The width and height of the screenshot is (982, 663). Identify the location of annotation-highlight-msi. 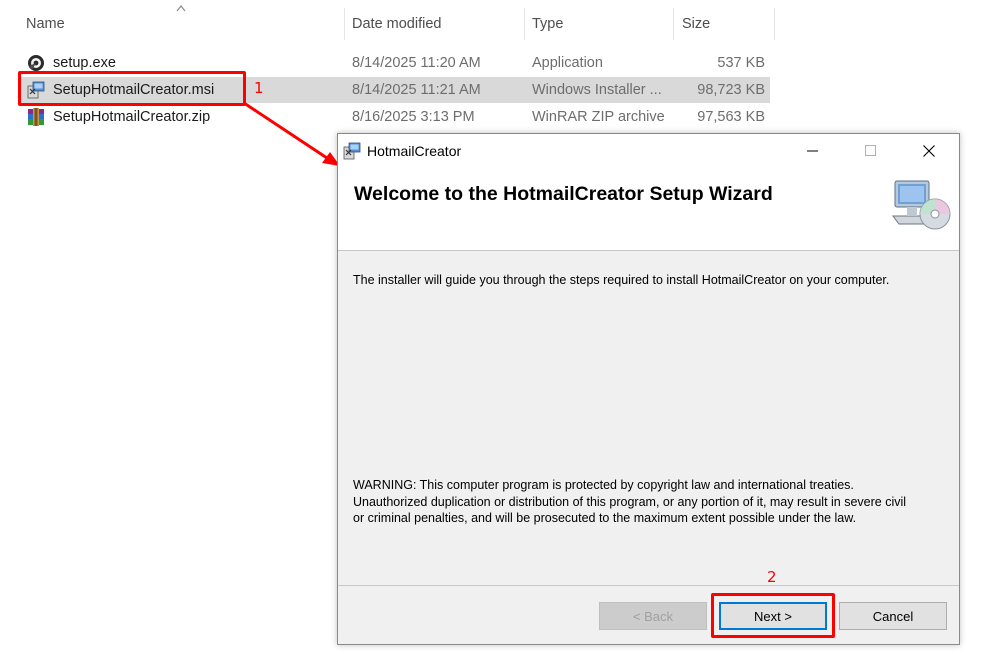
(132, 88).